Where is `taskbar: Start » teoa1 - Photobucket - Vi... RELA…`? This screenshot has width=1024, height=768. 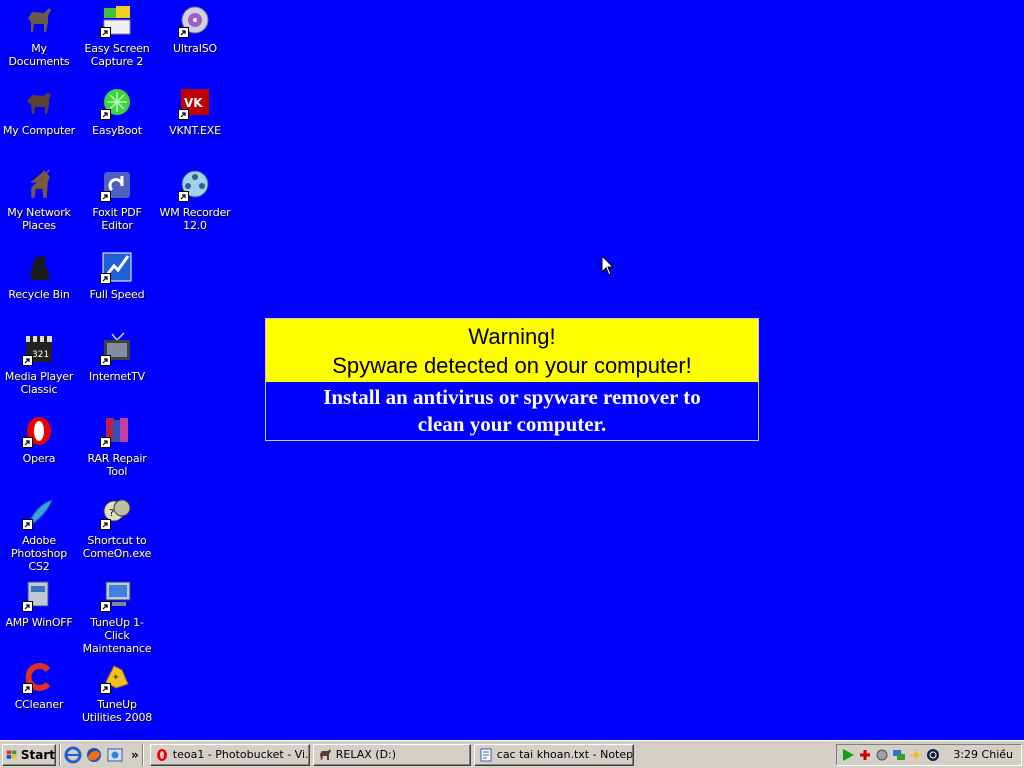
taskbar: Start » teoa1 - Photobucket - Vi... RELA… is located at coordinates (512, 754).